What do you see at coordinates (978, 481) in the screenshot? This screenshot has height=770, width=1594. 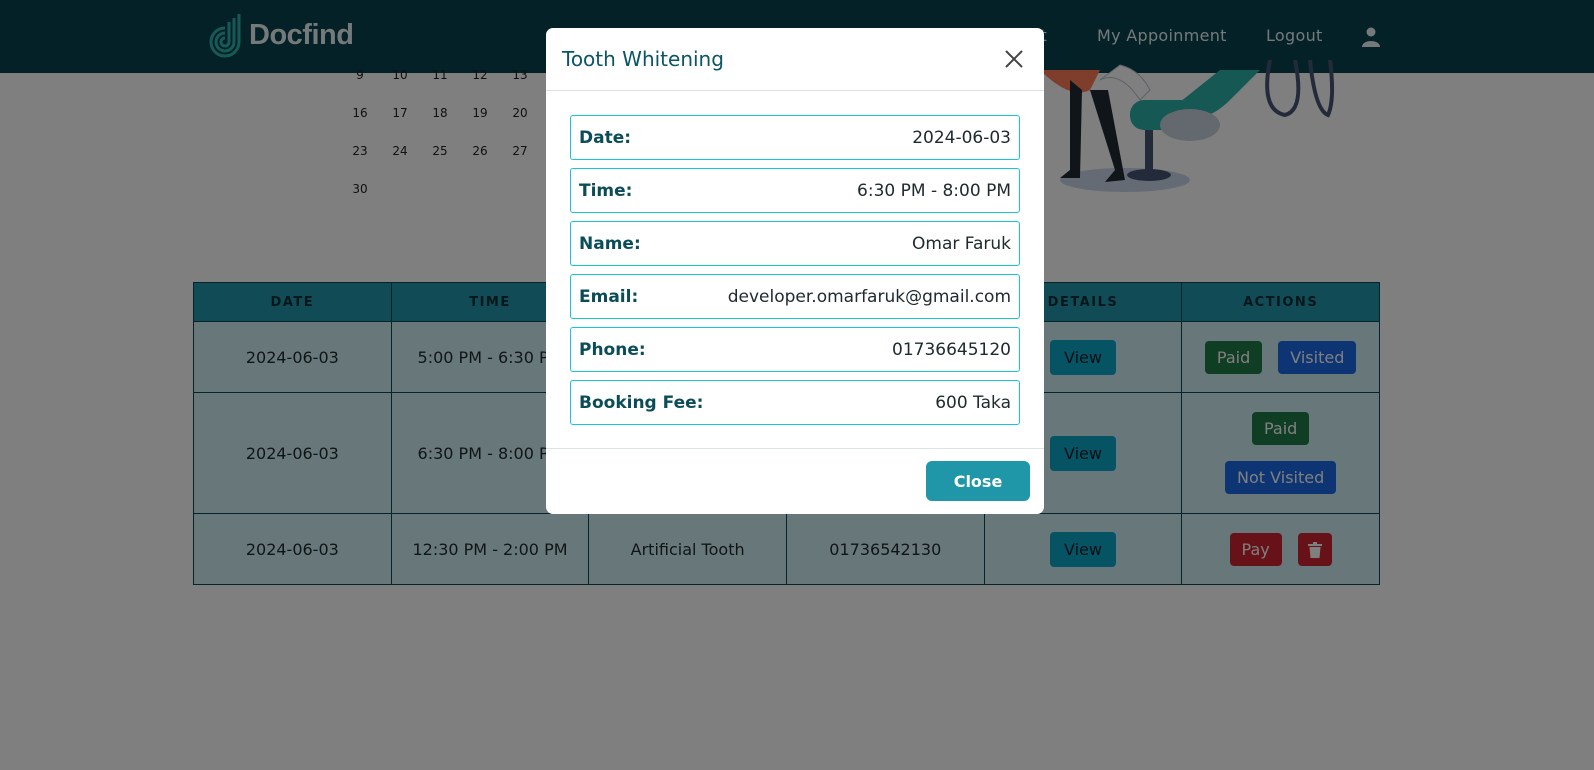 I see `close-button: Close` at bounding box center [978, 481].